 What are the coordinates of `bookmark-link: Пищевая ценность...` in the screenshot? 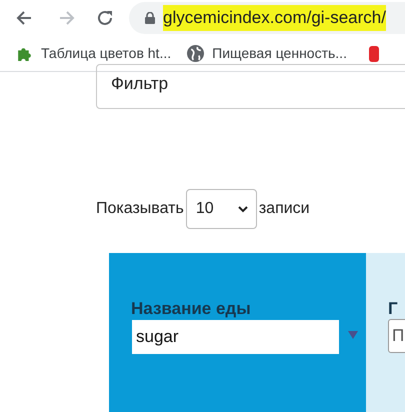 It's located at (279, 53).